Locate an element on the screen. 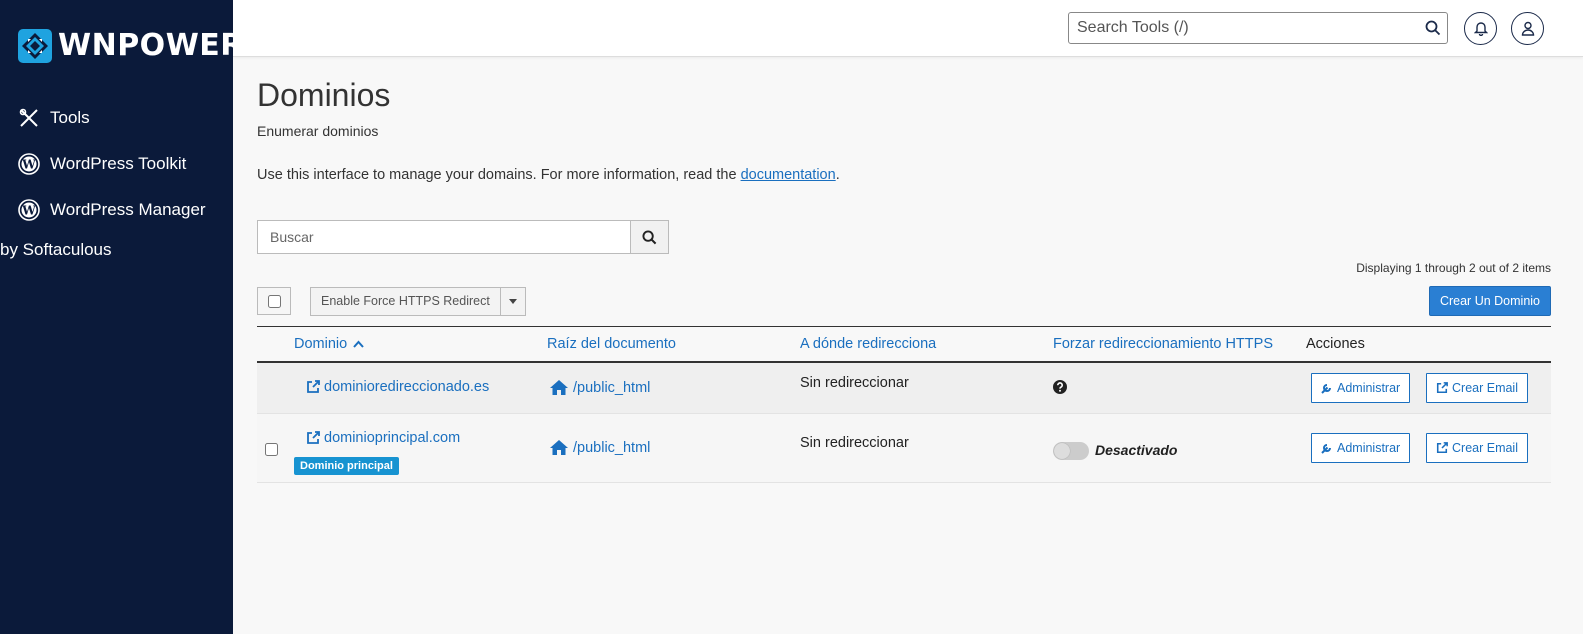 The height and width of the screenshot is (634, 1583). items-count: Displaying 1 through 2 out of 2 items is located at coordinates (1453, 268).